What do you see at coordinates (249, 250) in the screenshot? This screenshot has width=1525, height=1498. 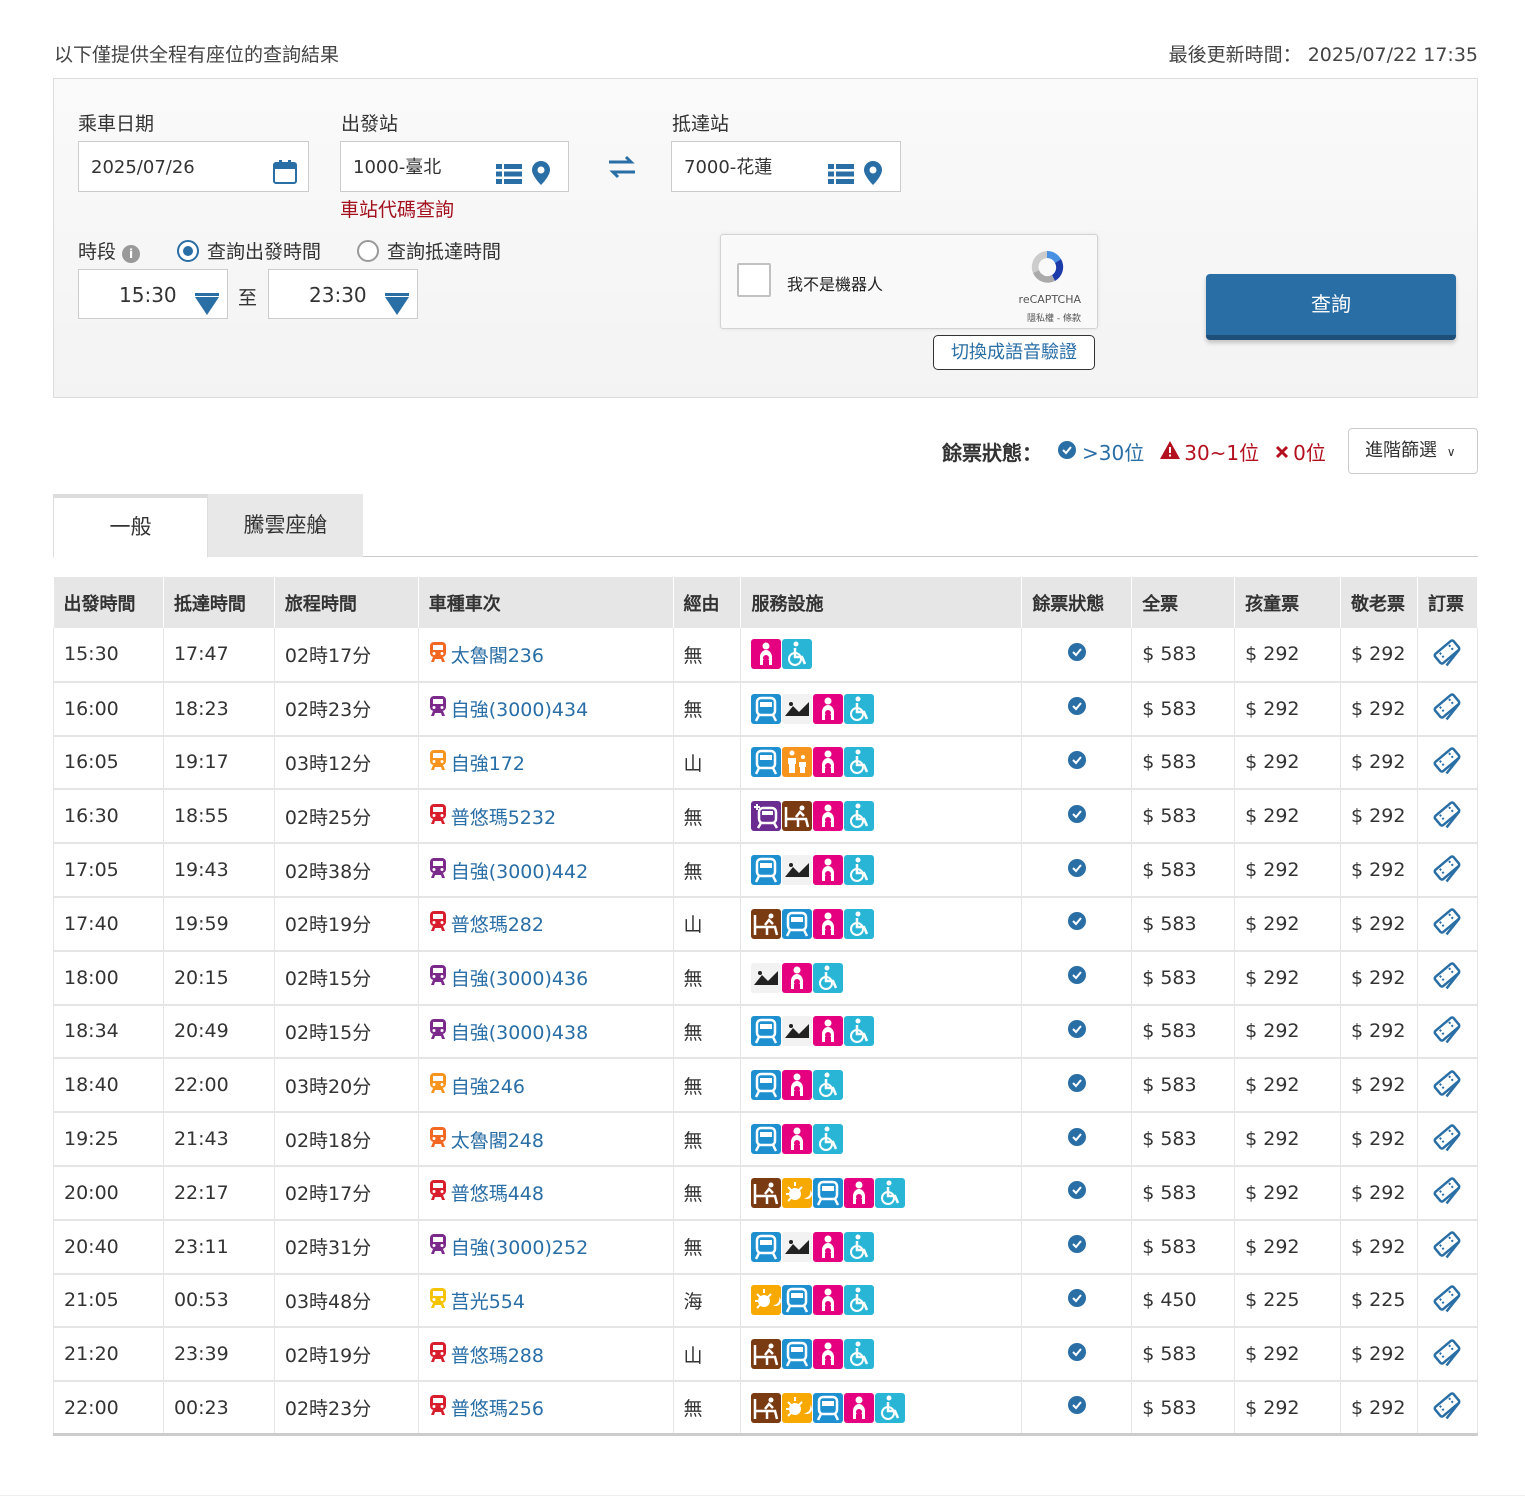 I see `radio-depart: 查詢出發時間` at bounding box center [249, 250].